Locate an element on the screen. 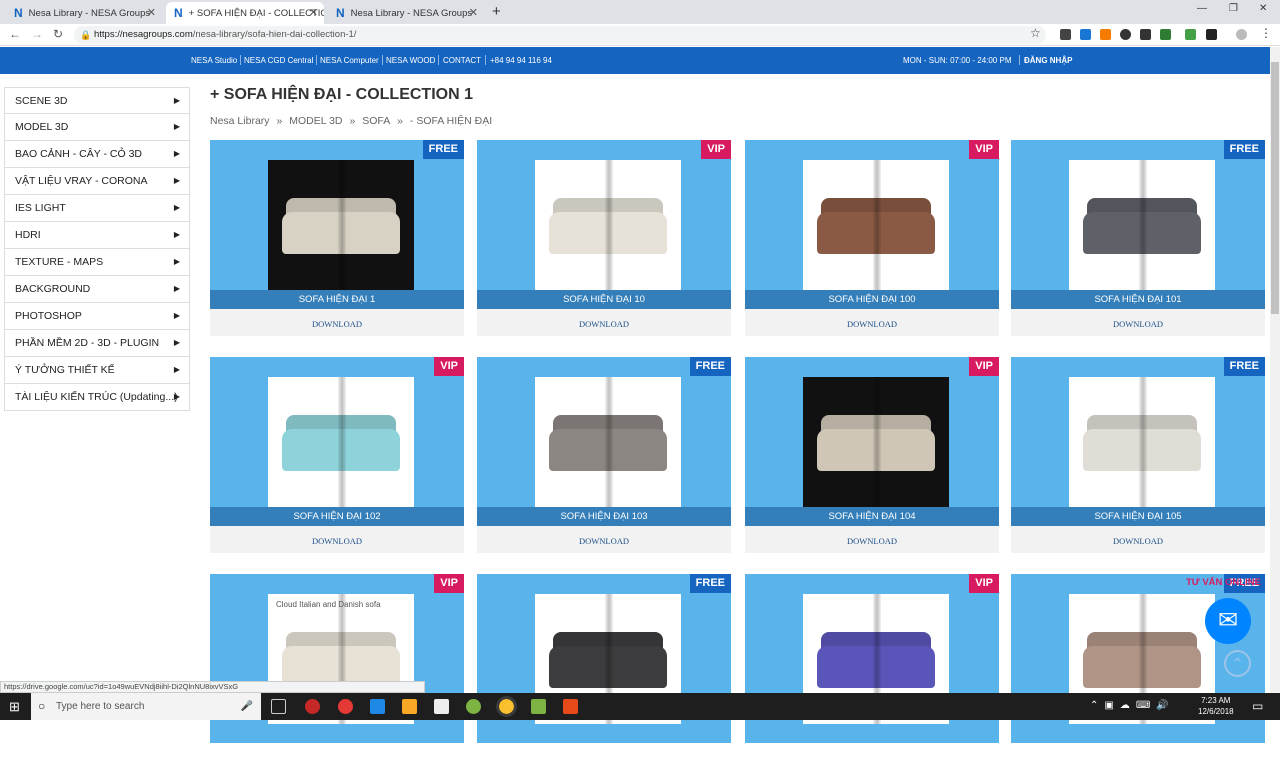  product-name: SOFA HIỆN ĐẠI 101 is located at coordinates (1138, 299).